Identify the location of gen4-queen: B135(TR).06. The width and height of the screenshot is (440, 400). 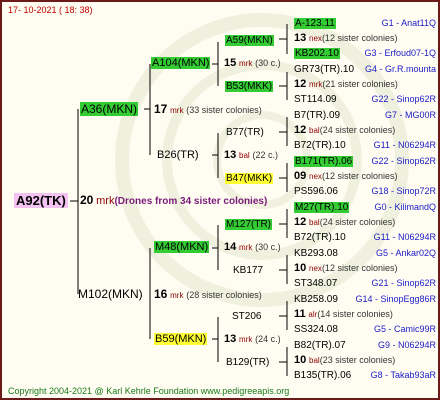
(322, 375).